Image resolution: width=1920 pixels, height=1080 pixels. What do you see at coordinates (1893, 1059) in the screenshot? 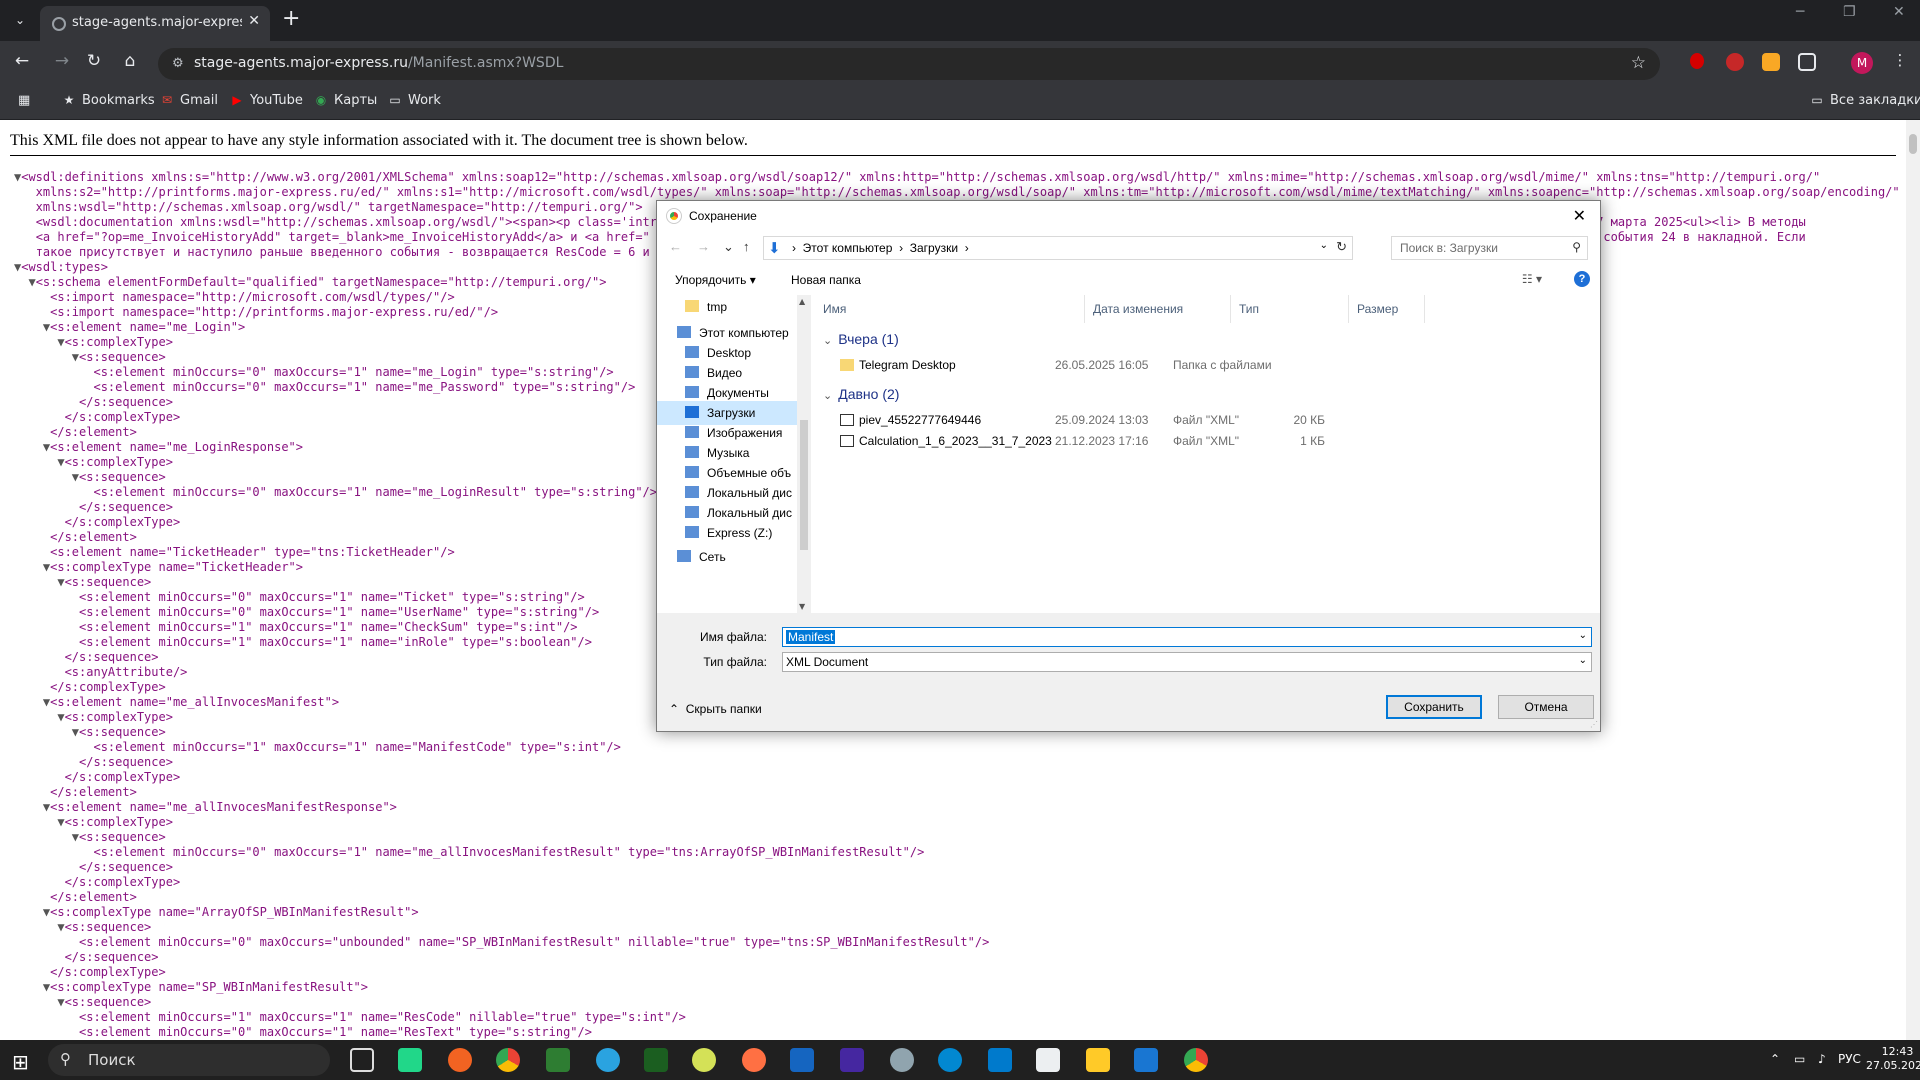
I see `taskbar-clock: 12:4327.05.2025` at bounding box center [1893, 1059].